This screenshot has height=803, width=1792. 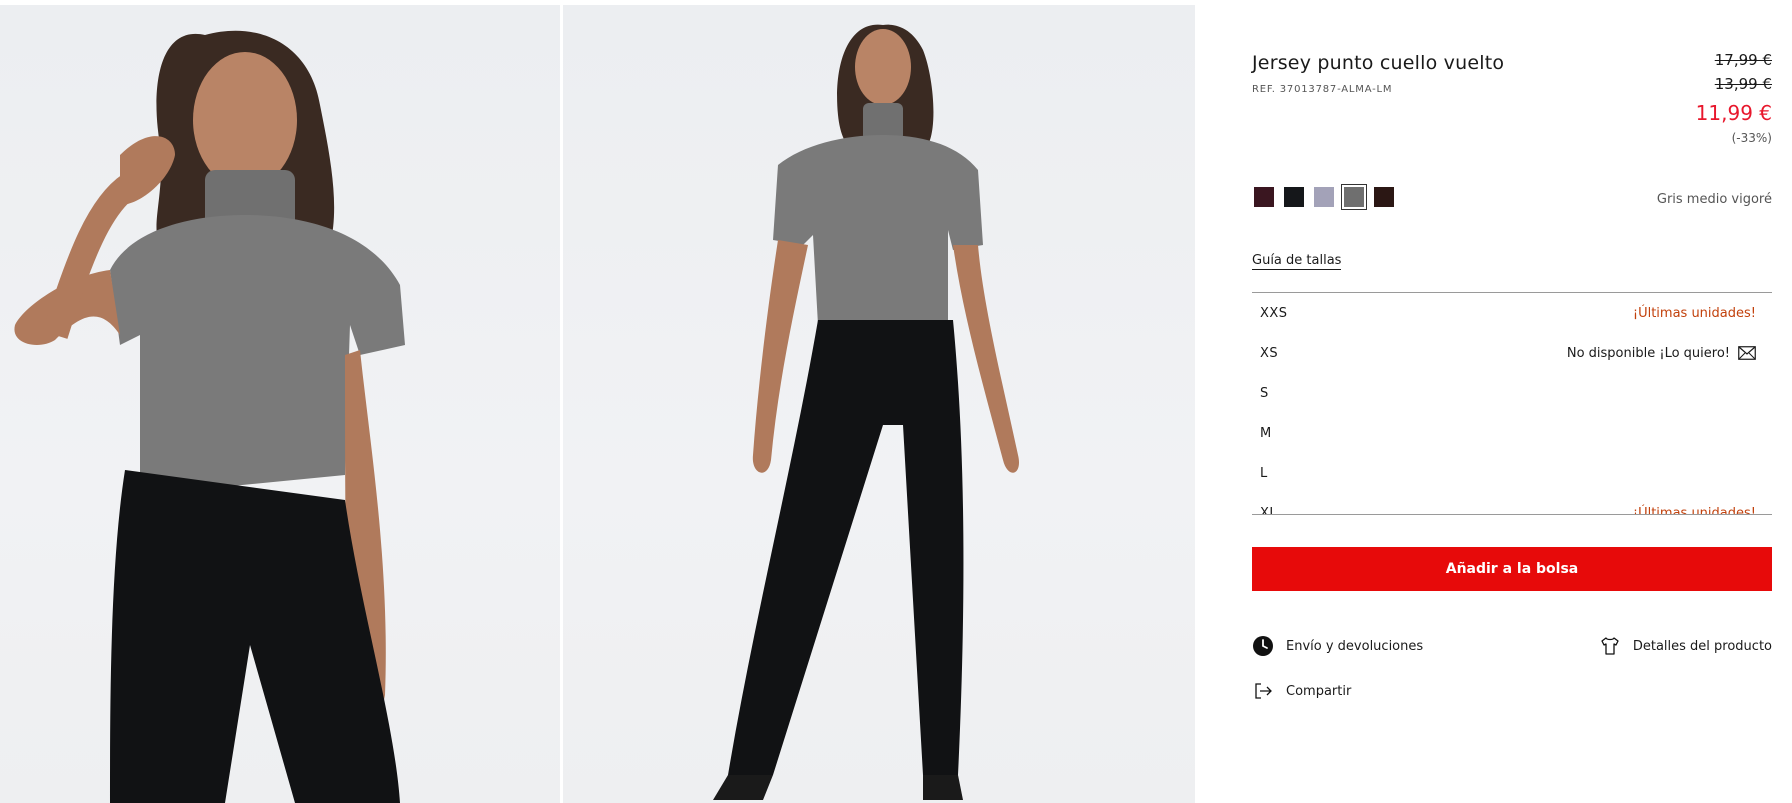 I want to click on selected-color-name: Gris medio vigoré, so click(x=1714, y=199).